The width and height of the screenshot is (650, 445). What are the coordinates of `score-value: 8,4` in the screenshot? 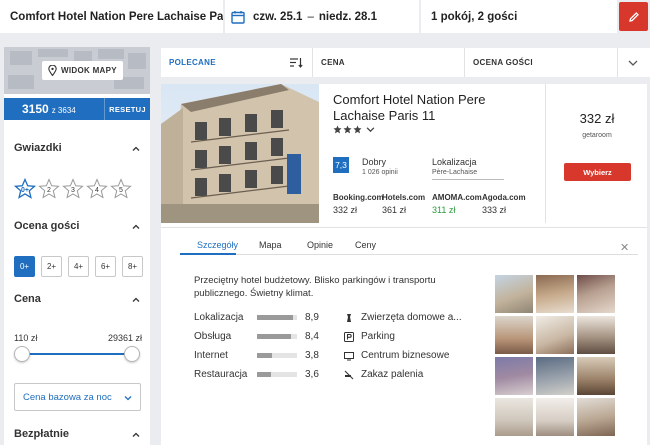 It's located at (312, 336).